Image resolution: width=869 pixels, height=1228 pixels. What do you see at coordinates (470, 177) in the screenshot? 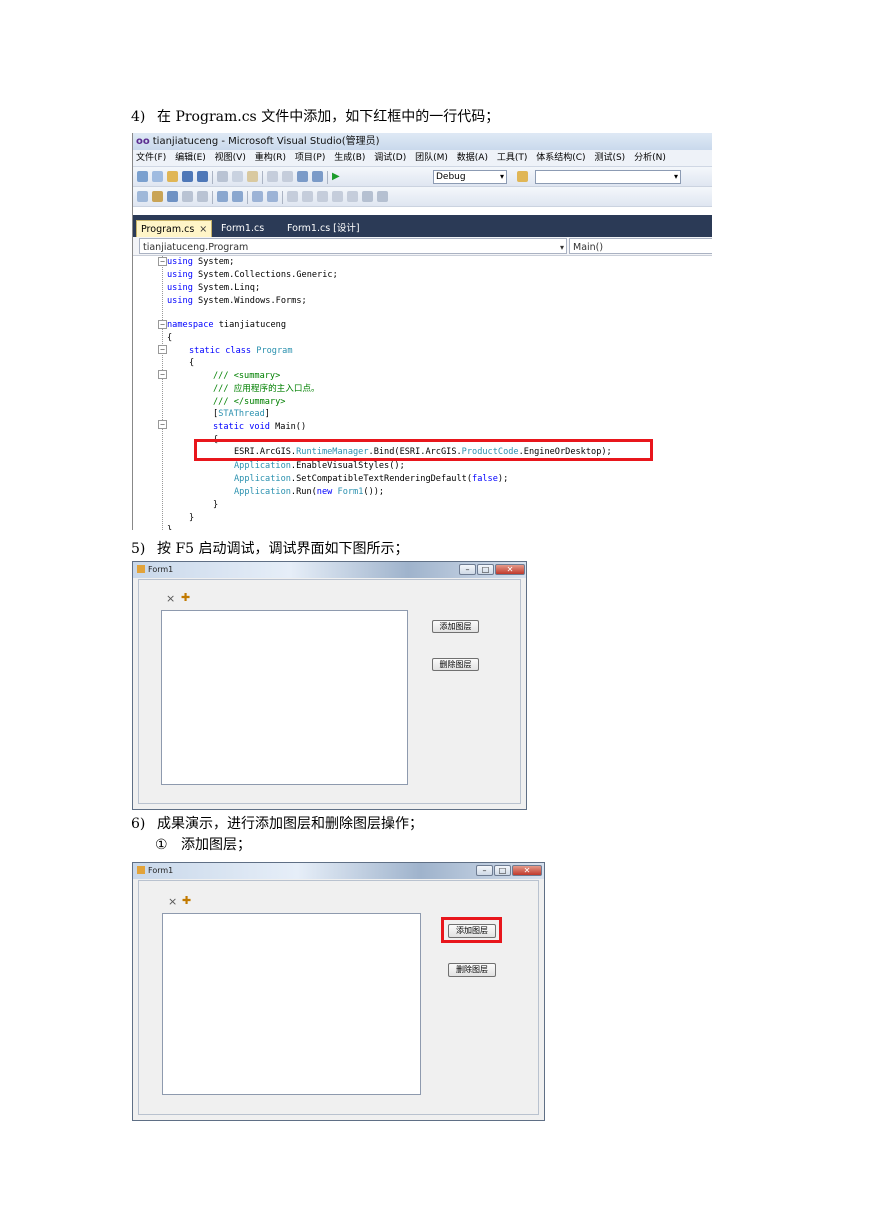
I see `solution-config-select: Debug ▾` at bounding box center [470, 177].